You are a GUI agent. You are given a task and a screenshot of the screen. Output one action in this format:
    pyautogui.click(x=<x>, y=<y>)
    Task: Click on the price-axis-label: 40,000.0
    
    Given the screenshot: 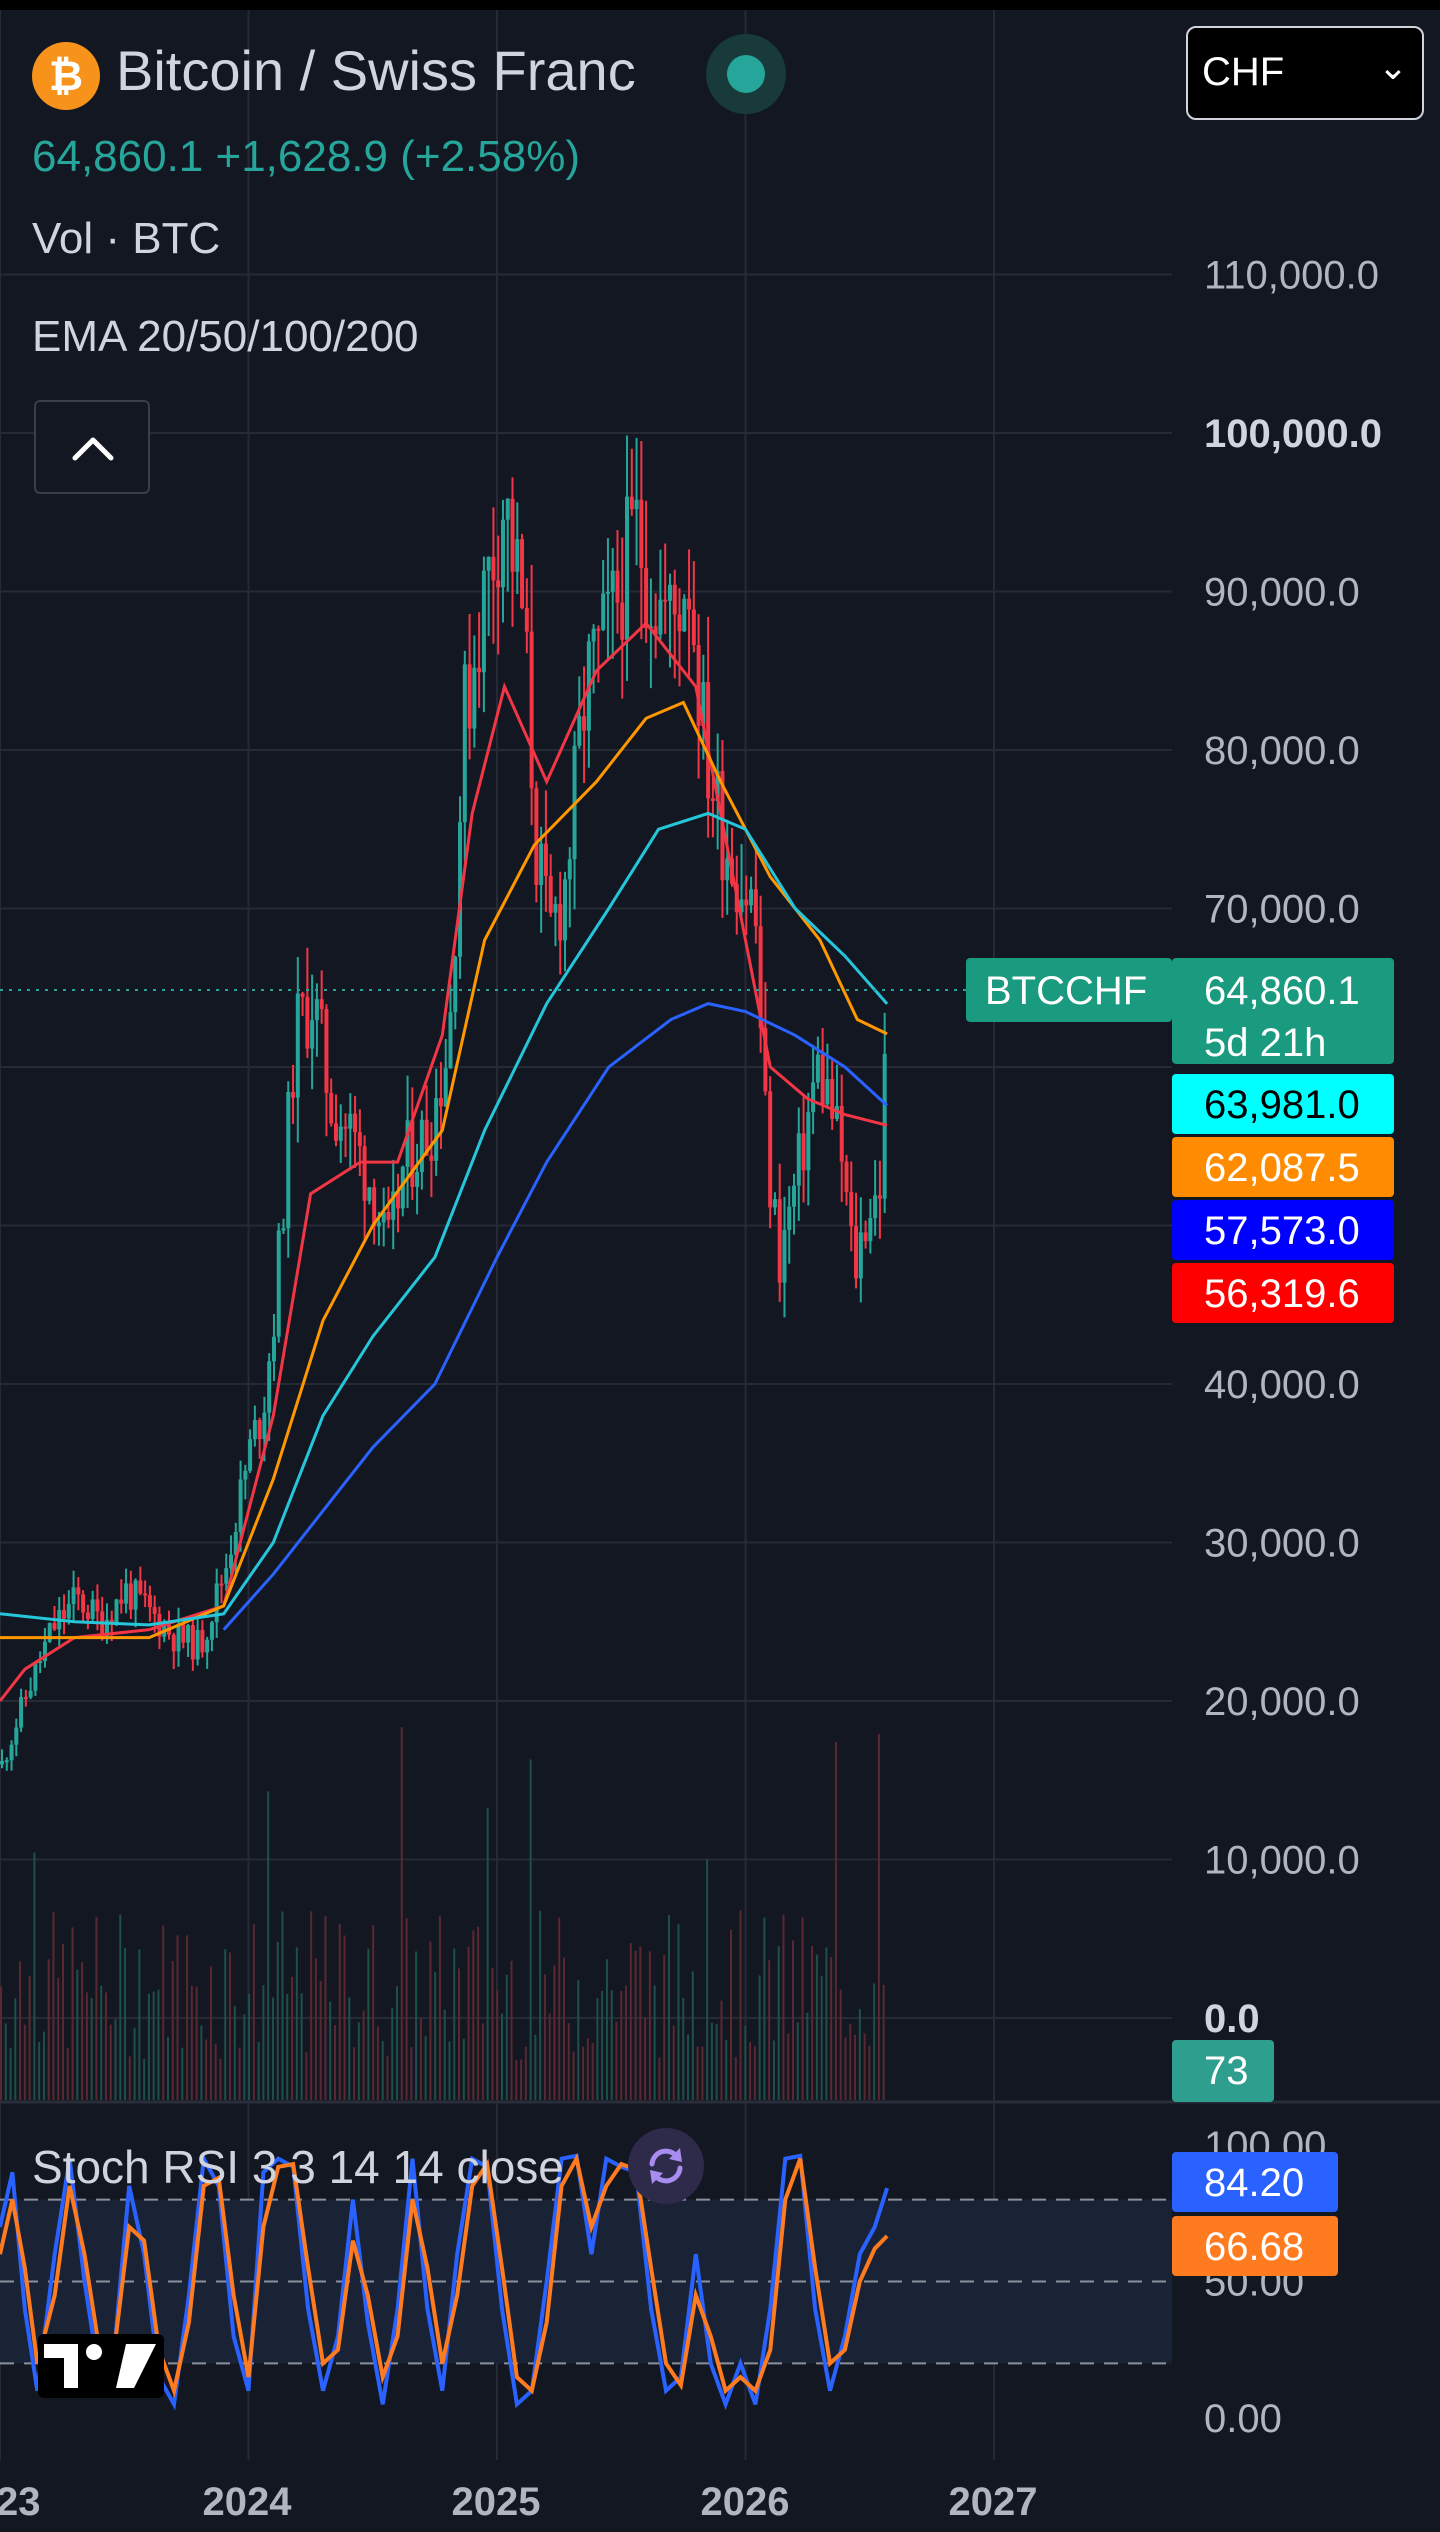 What is the action you would take?
    pyautogui.click(x=1282, y=1385)
    